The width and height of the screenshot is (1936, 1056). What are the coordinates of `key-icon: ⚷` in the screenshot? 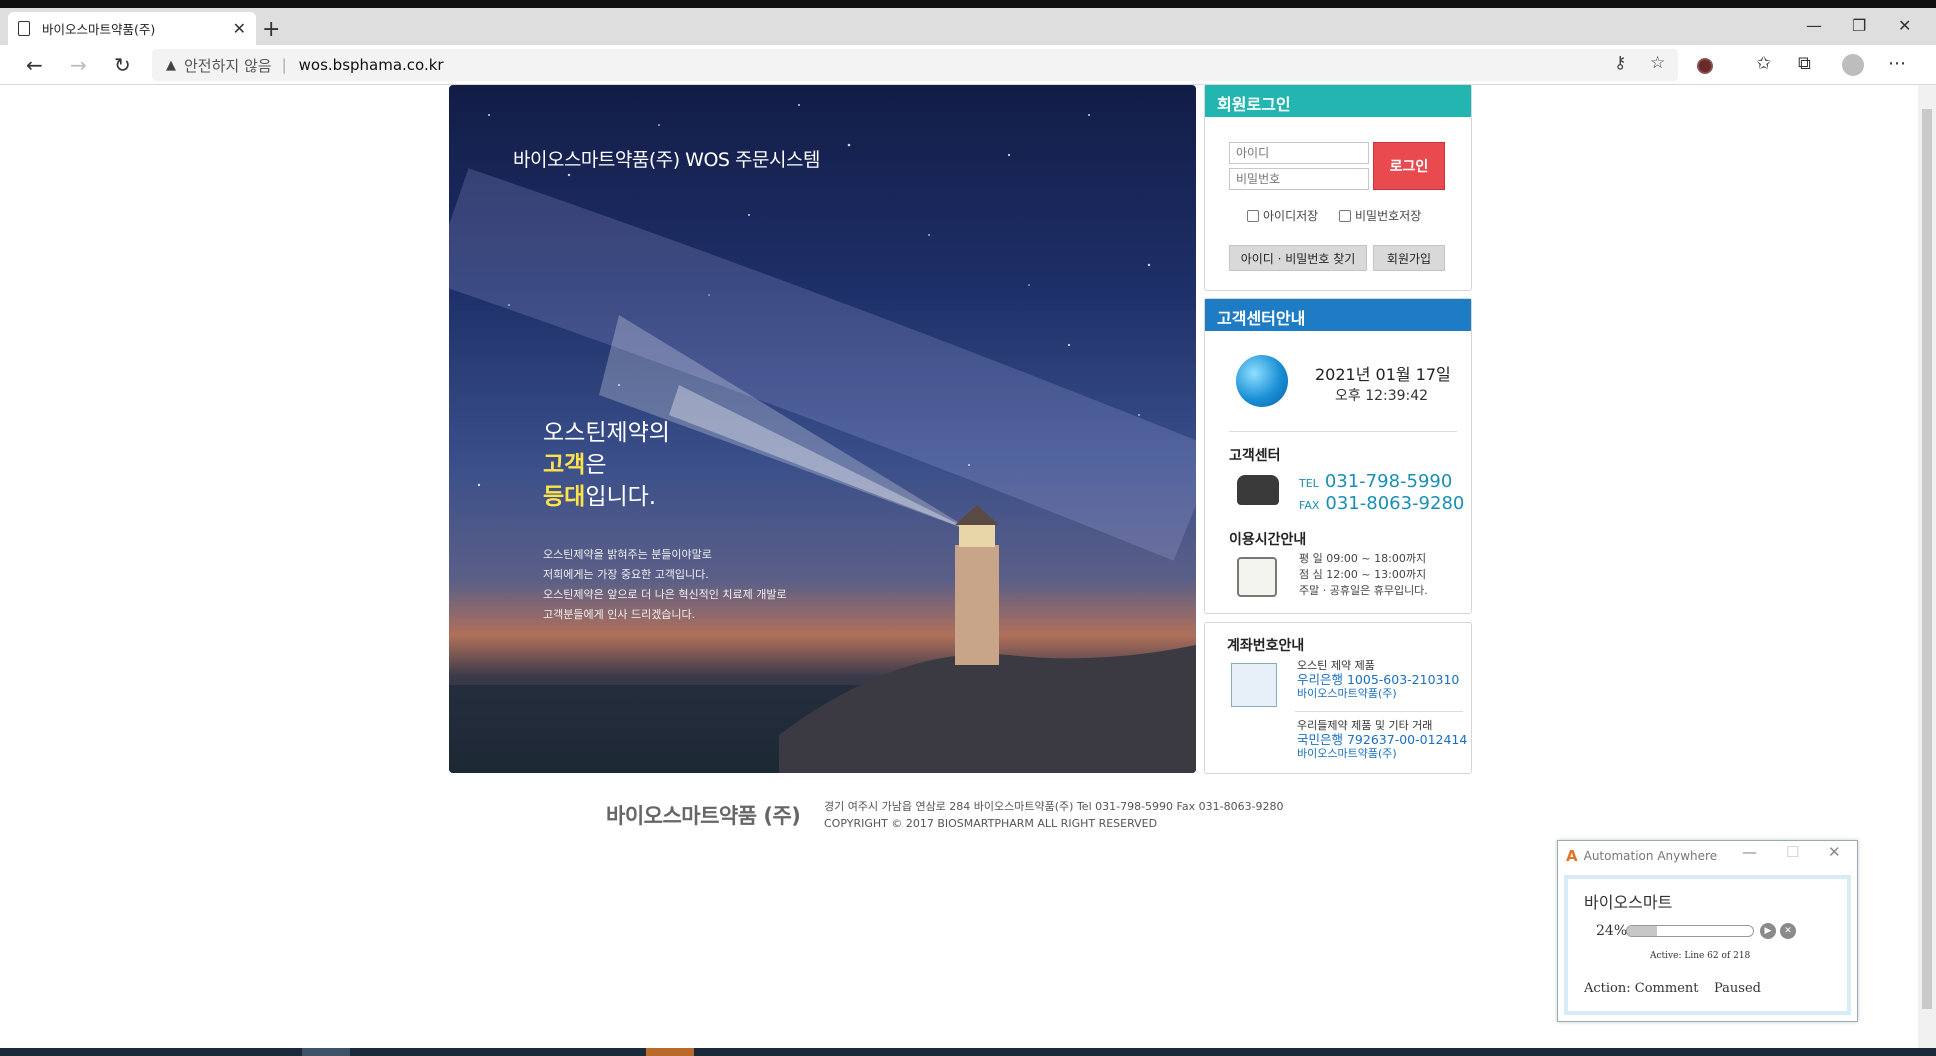 It's located at (1620, 63).